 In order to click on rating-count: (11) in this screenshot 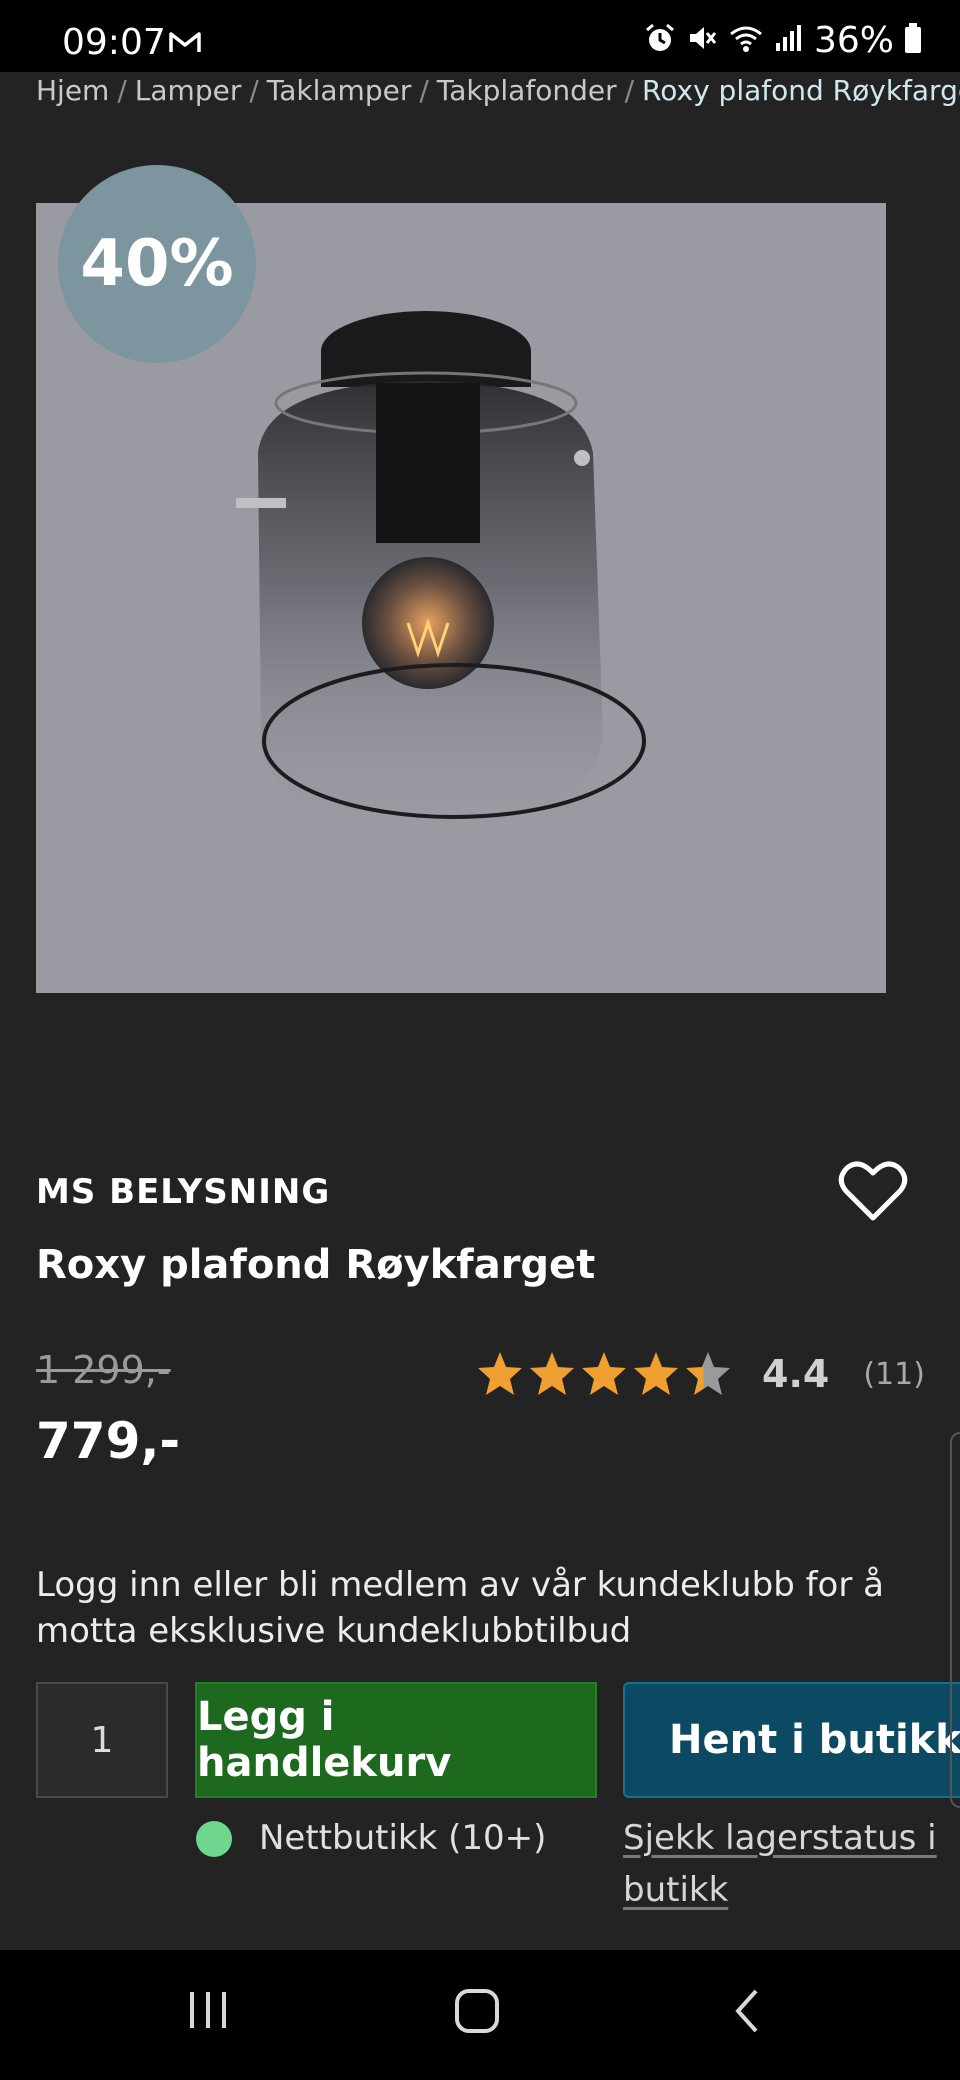, I will do `click(894, 1374)`.